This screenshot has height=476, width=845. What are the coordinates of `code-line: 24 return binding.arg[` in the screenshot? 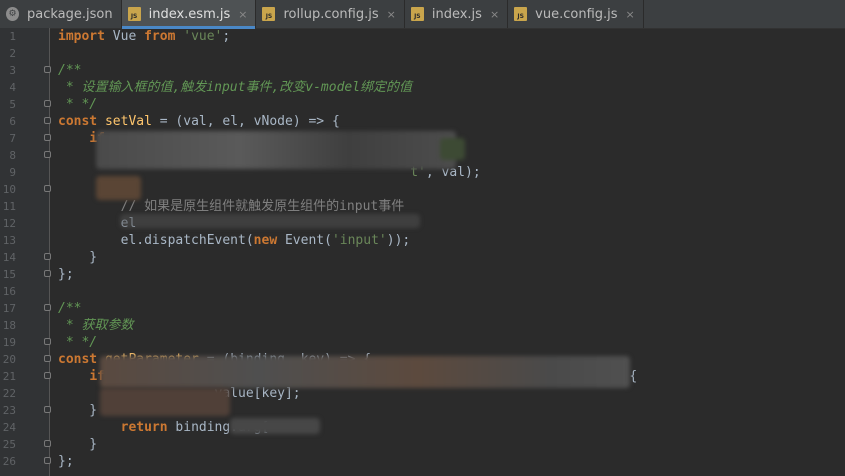 It's located at (422, 427).